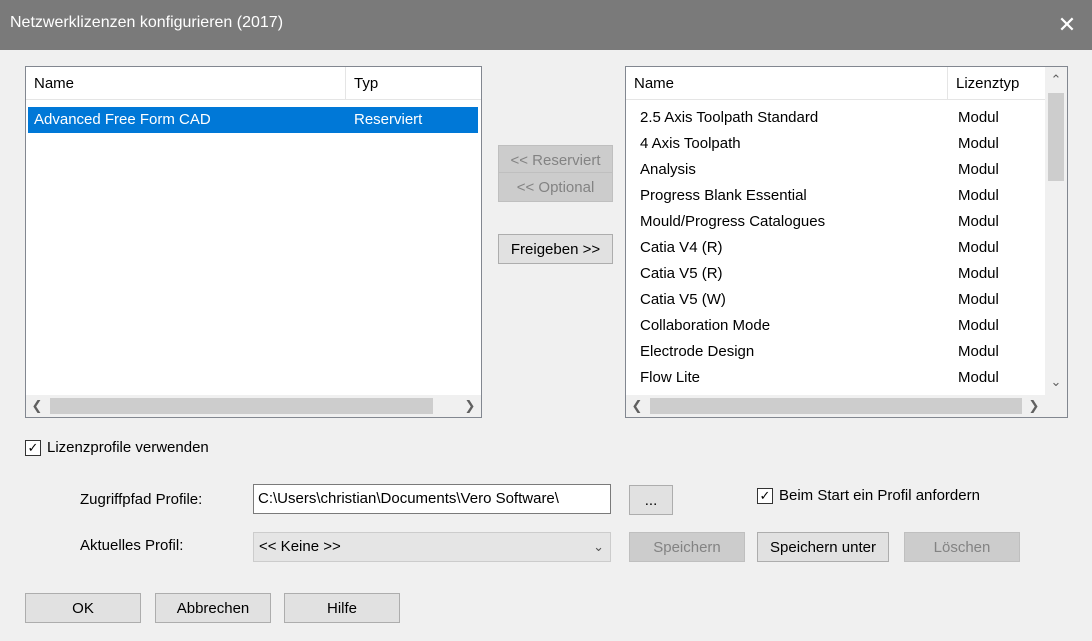 The image size is (1092, 641). Describe the element at coordinates (598, 546) in the screenshot. I see `chevron-down-icon: ⌄` at that location.